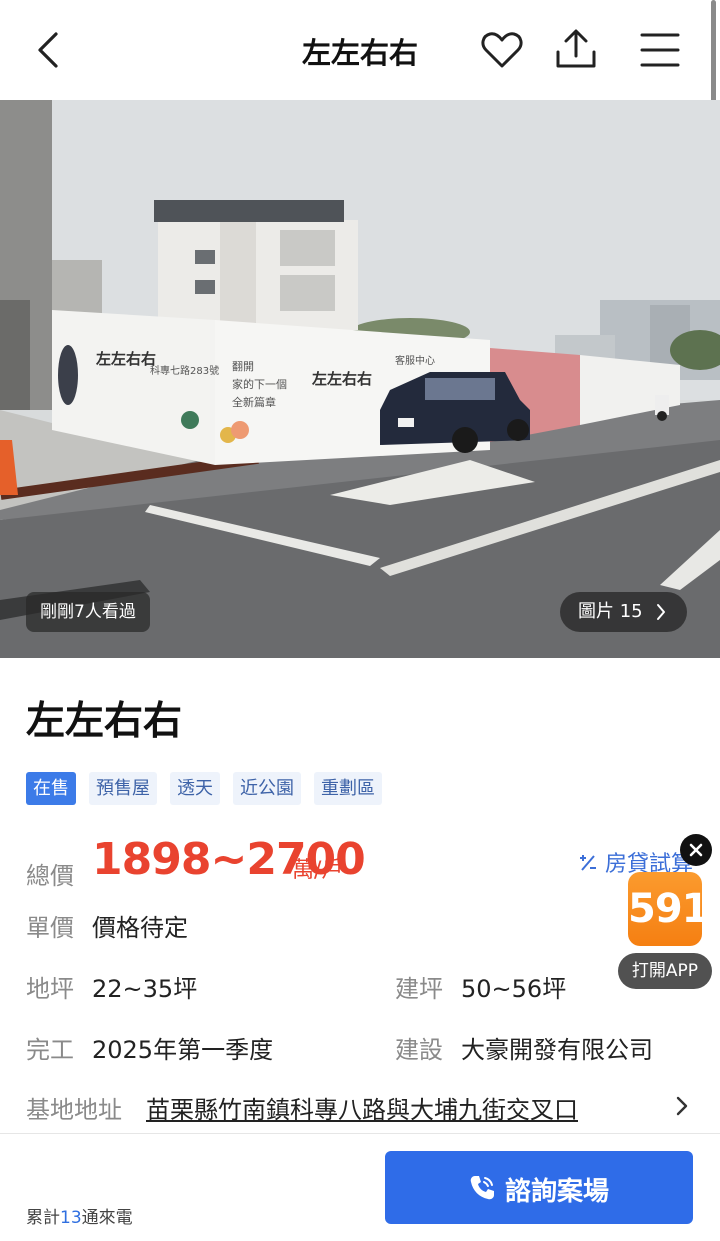  Describe the element at coordinates (126, 359) in the screenshot. I see `hoarding-brand-text: 左左右右` at that location.